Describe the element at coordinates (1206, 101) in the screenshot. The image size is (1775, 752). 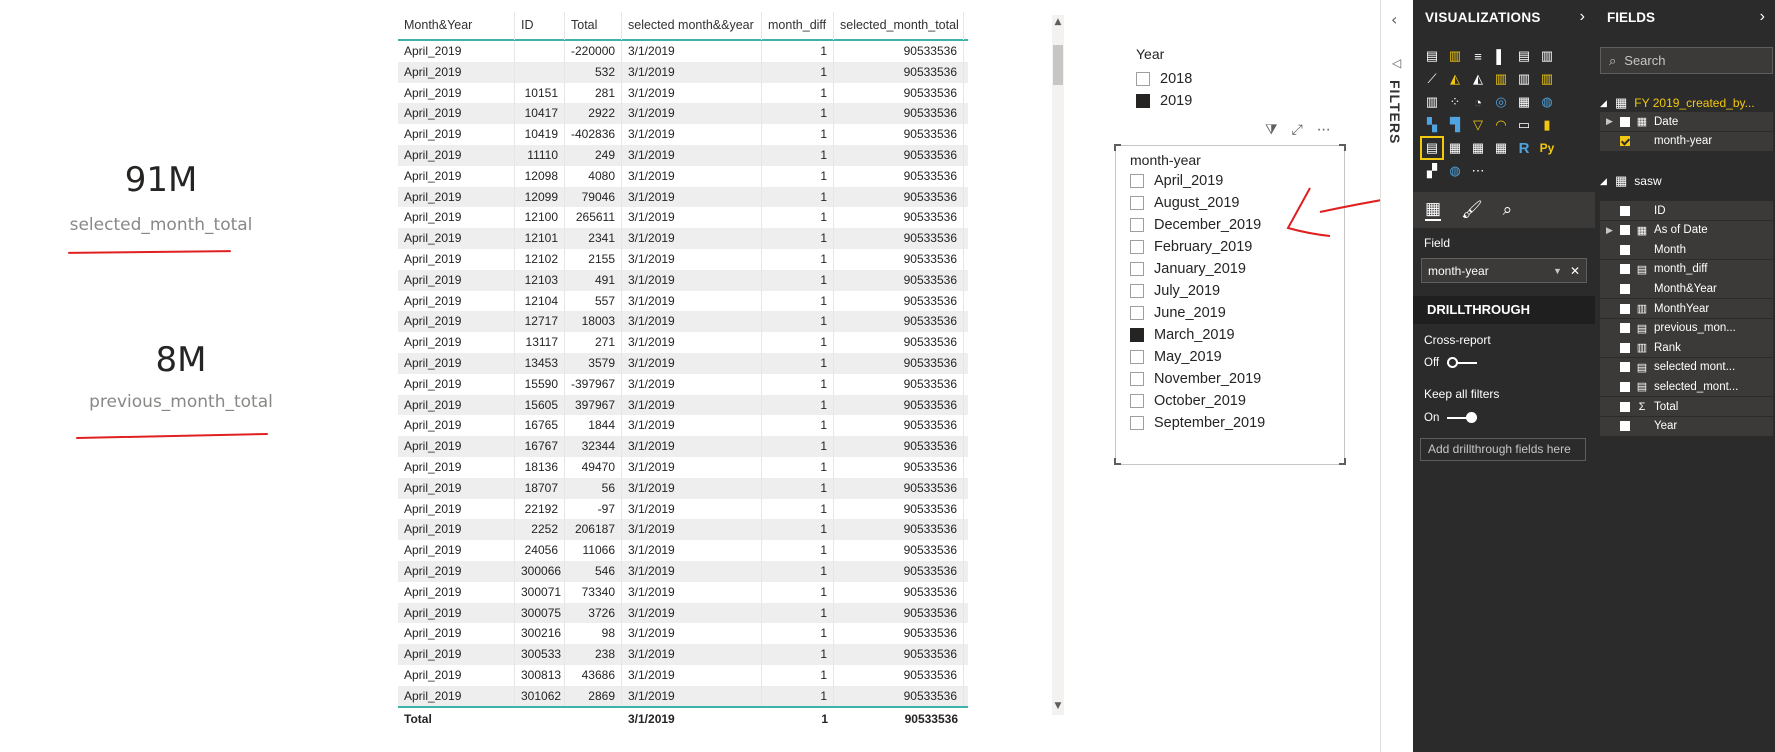
I see `slicer-option: 2019` at that location.